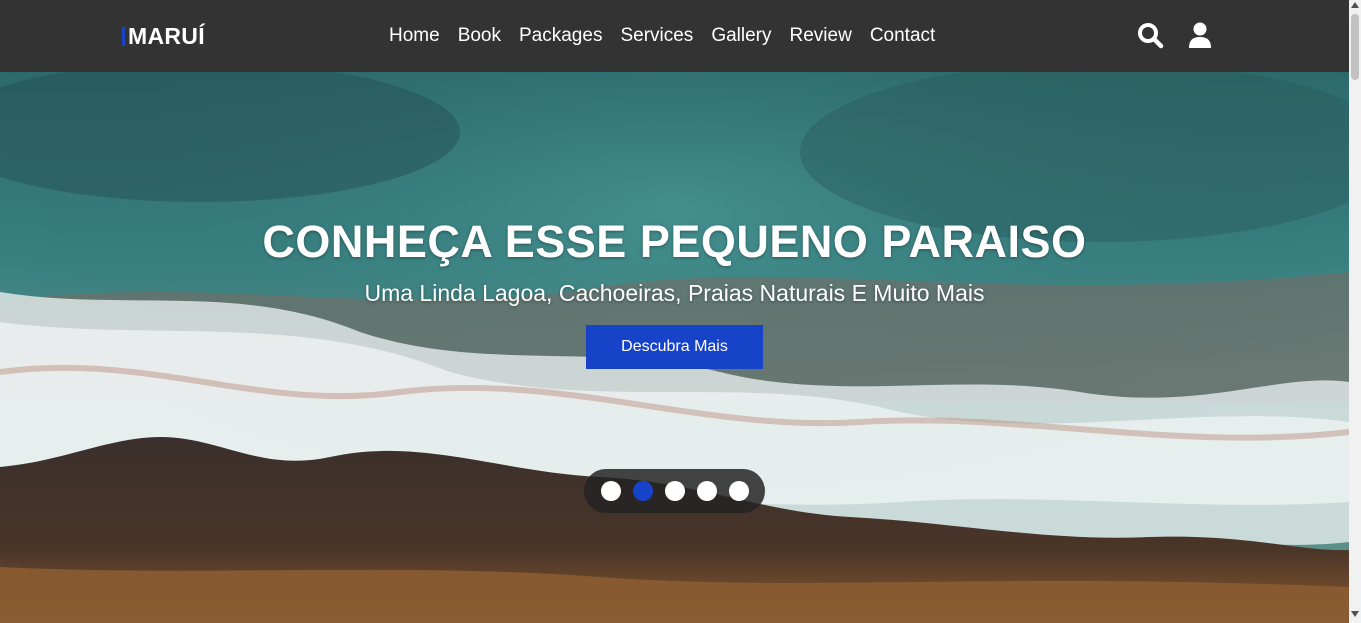 This screenshot has height=623, width=1361. I want to click on nav-home: Home, so click(414, 36).